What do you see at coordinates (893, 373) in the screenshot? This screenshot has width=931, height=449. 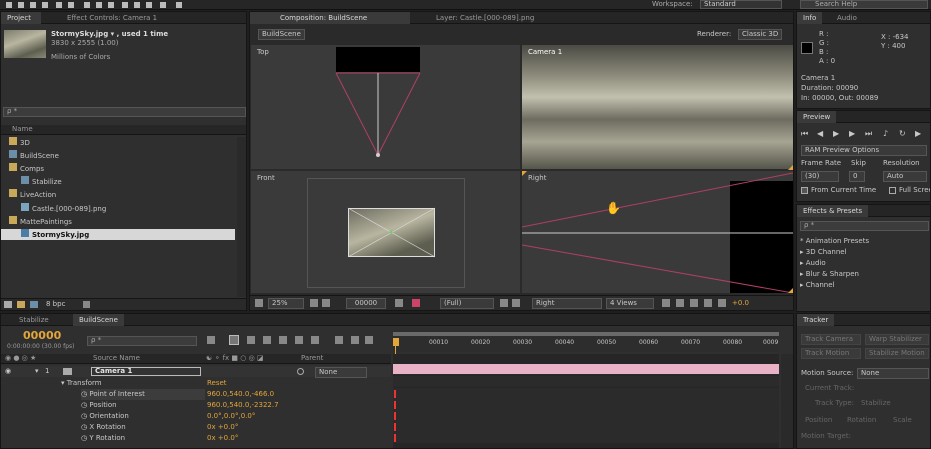 I see `motion-source-dropdown: None` at bounding box center [893, 373].